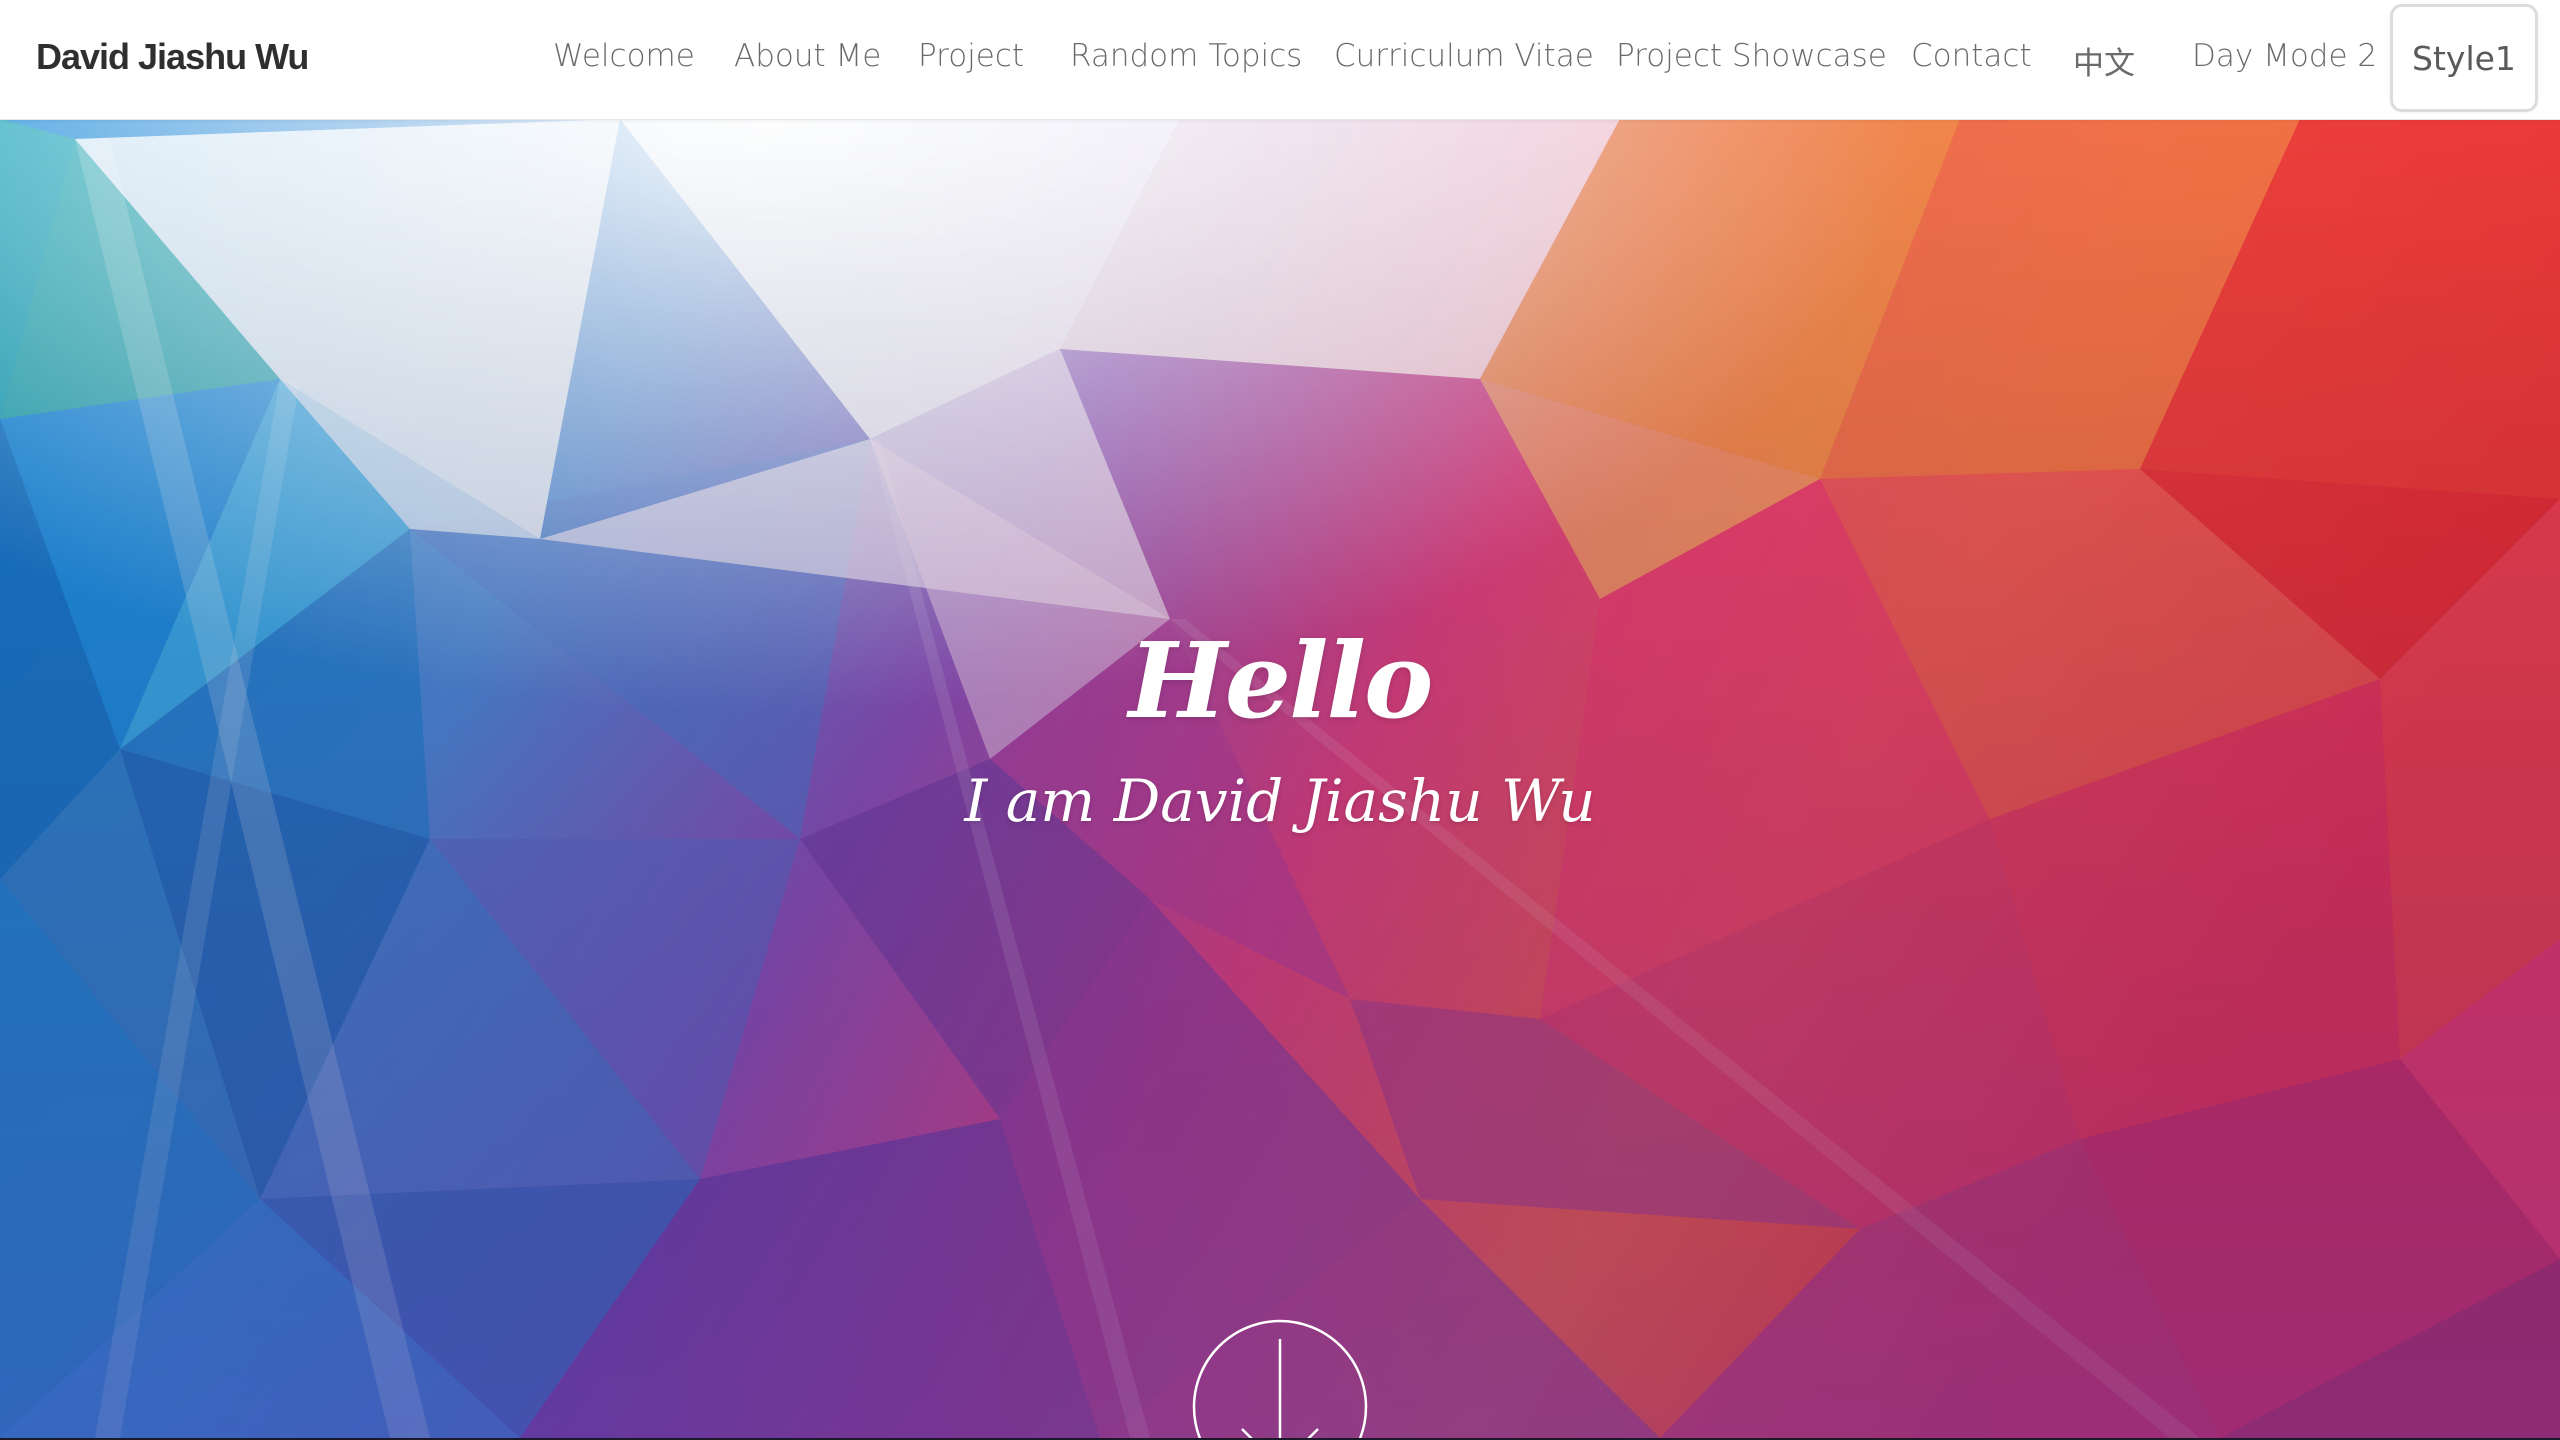 Image resolution: width=2560 pixels, height=1440 pixels. Describe the element at coordinates (1751, 56) in the screenshot. I see `nav-item-project-showcase: Project Showcase` at that location.